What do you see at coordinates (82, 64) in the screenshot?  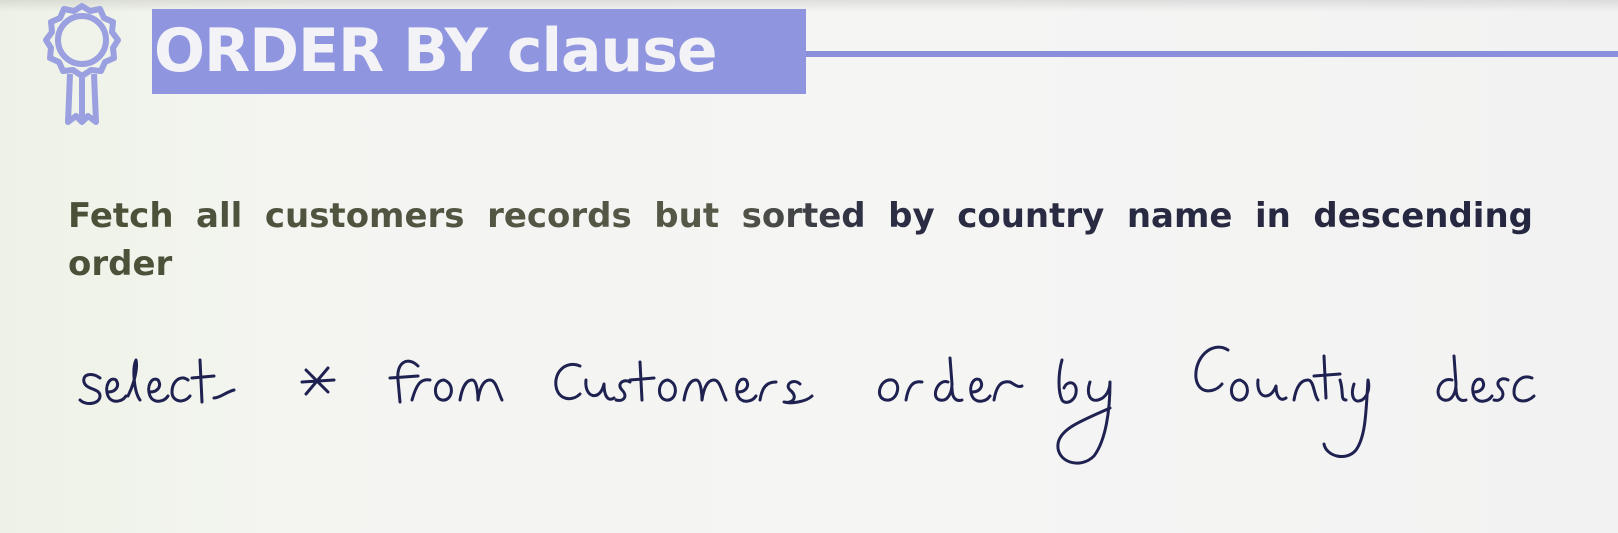 I see `award-badge-icon` at bounding box center [82, 64].